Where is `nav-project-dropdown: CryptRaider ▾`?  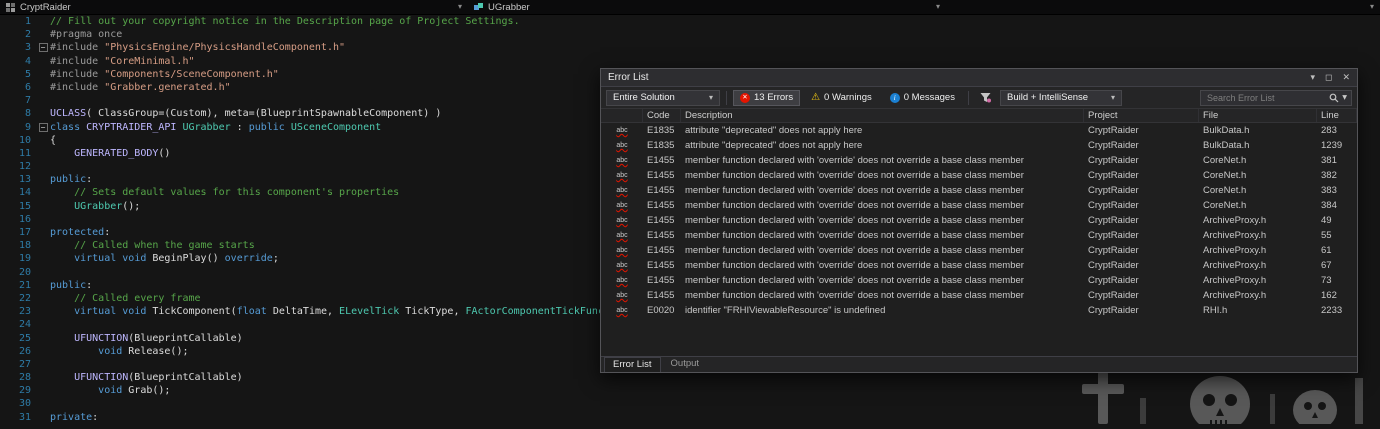
nav-project-dropdown: CryptRaider ▾ is located at coordinates (234, 7).